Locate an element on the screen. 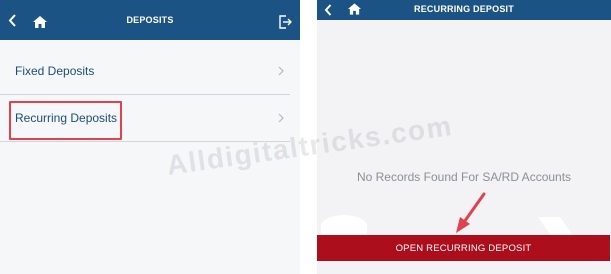  menu-item-fixed-deposits: Fixed Deposits is located at coordinates (145, 71).